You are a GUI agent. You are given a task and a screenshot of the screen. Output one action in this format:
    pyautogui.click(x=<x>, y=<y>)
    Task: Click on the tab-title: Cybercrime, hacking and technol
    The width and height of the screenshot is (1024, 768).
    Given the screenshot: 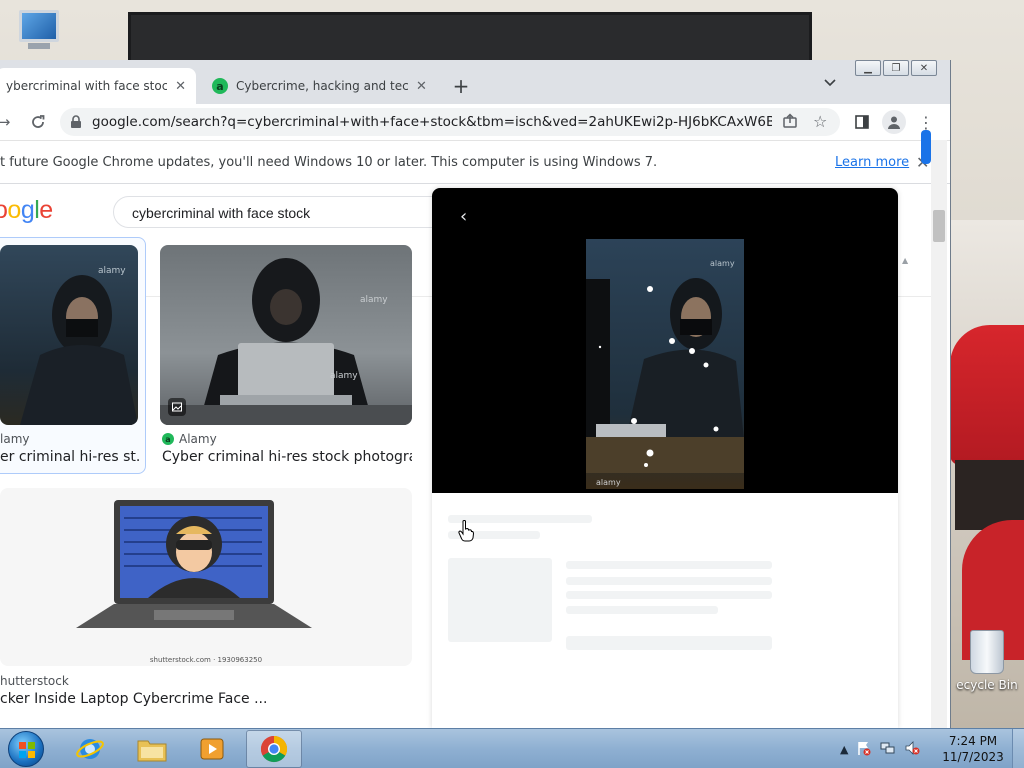 What is the action you would take?
    pyautogui.click(x=322, y=86)
    